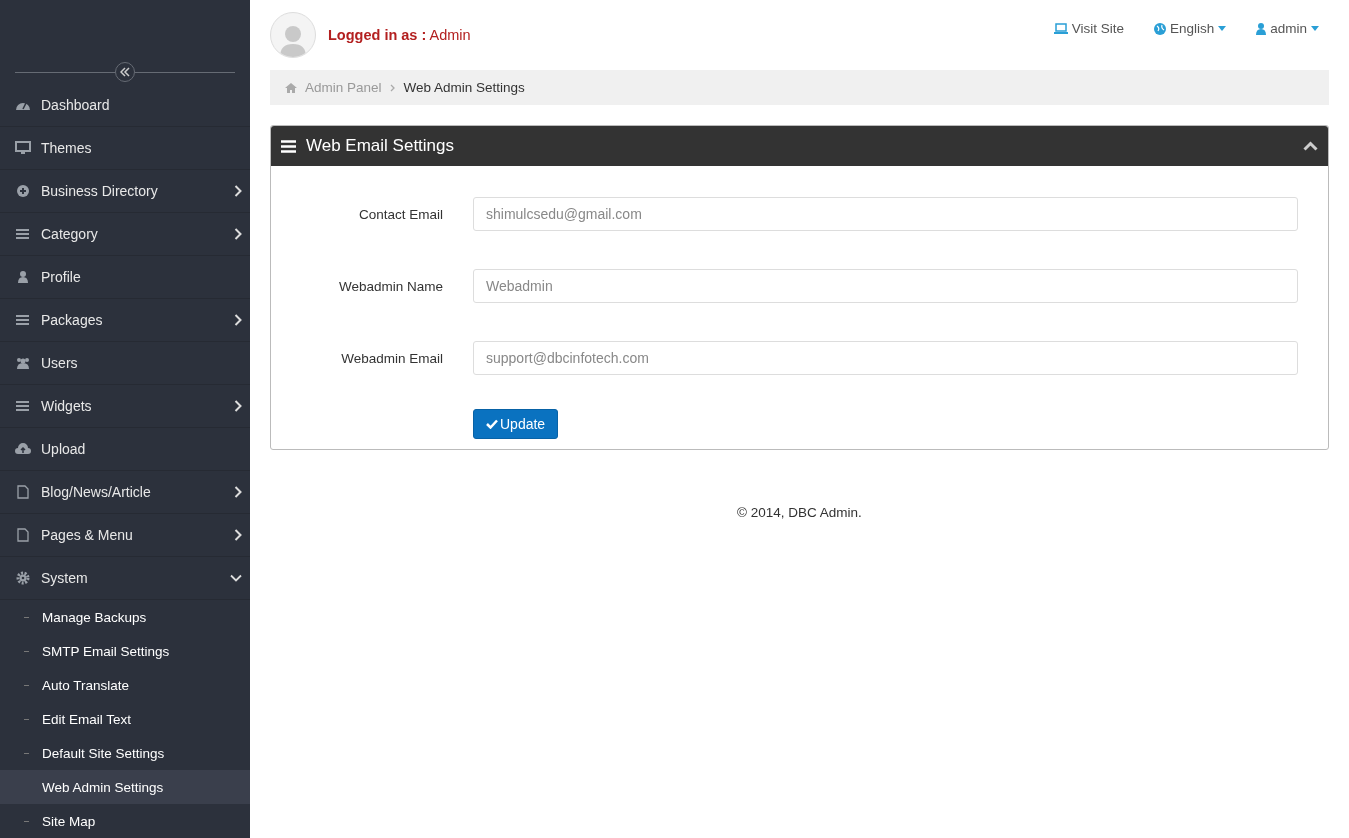 Image resolution: width=1349 pixels, height=838 pixels. Describe the element at coordinates (23, 363) in the screenshot. I see `users-icon` at that location.